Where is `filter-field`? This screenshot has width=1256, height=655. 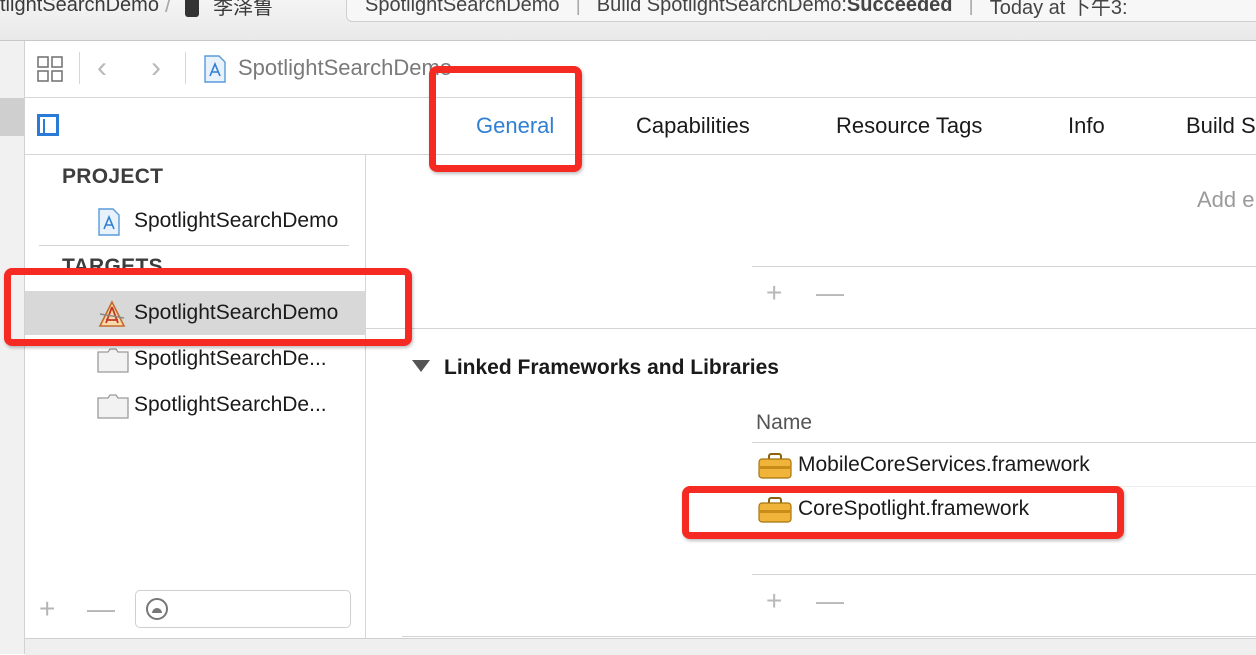
filter-field is located at coordinates (243, 609).